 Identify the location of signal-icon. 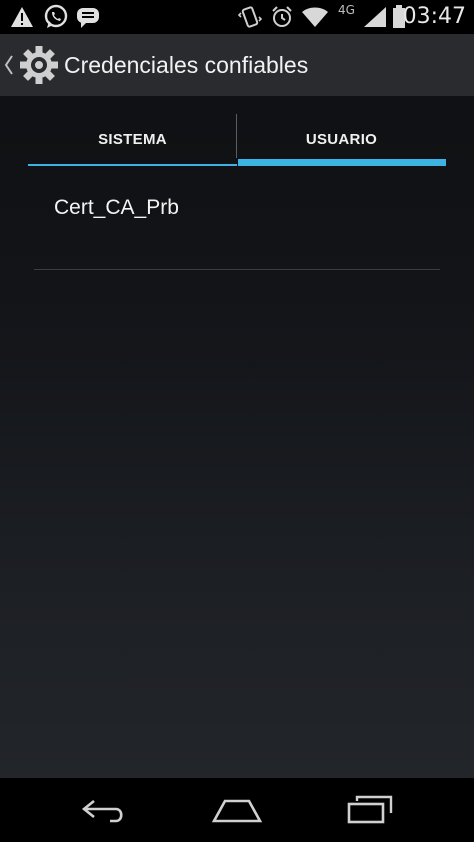
(375, 17).